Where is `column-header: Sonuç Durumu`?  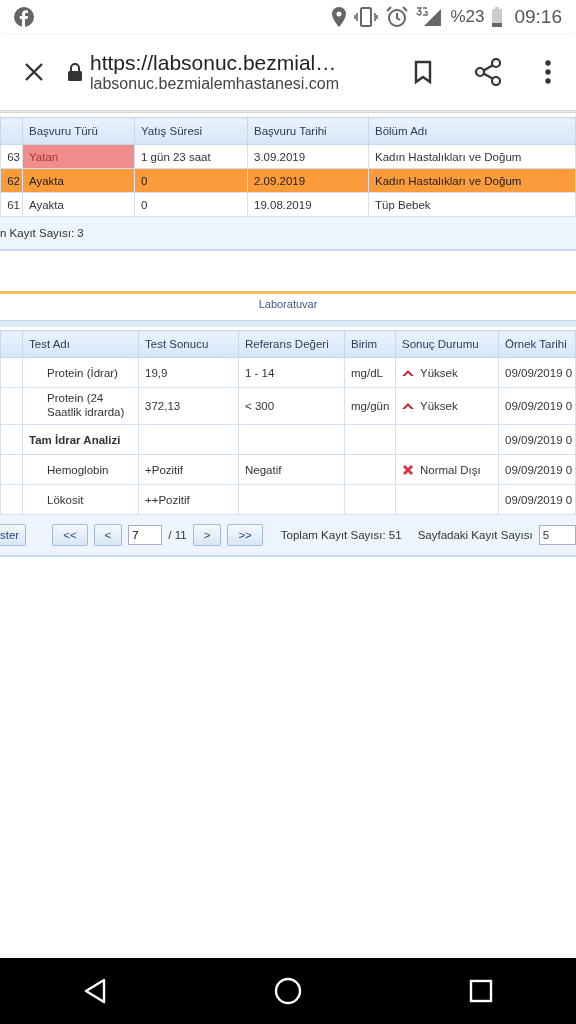 column-header: Sonuç Durumu is located at coordinates (447, 344).